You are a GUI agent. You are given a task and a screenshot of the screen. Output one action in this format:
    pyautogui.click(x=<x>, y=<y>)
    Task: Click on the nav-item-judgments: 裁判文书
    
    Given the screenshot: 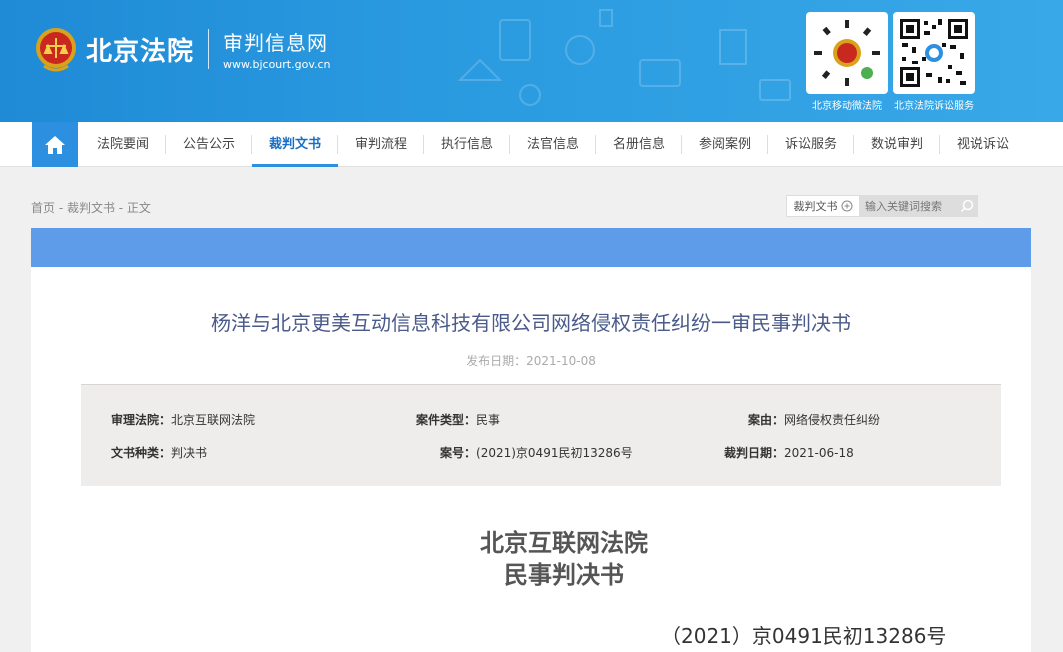 What is the action you would take?
    pyautogui.click(x=295, y=144)
    